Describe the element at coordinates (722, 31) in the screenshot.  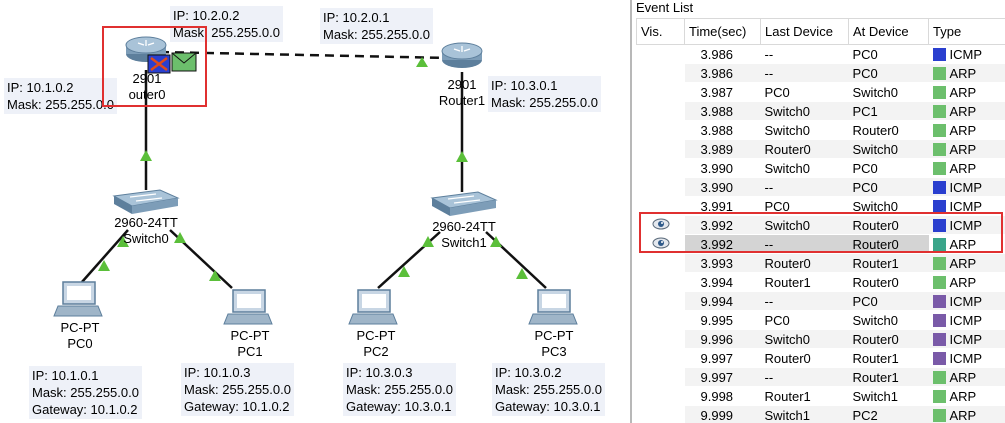
I see `col-header-time: Time(sec)` at that location.